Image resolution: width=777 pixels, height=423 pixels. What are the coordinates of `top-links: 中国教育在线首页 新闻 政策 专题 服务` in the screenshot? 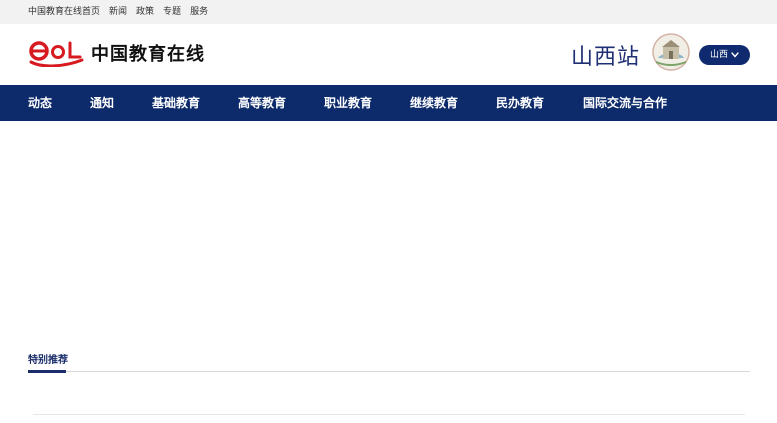 It's located at (118, 12).